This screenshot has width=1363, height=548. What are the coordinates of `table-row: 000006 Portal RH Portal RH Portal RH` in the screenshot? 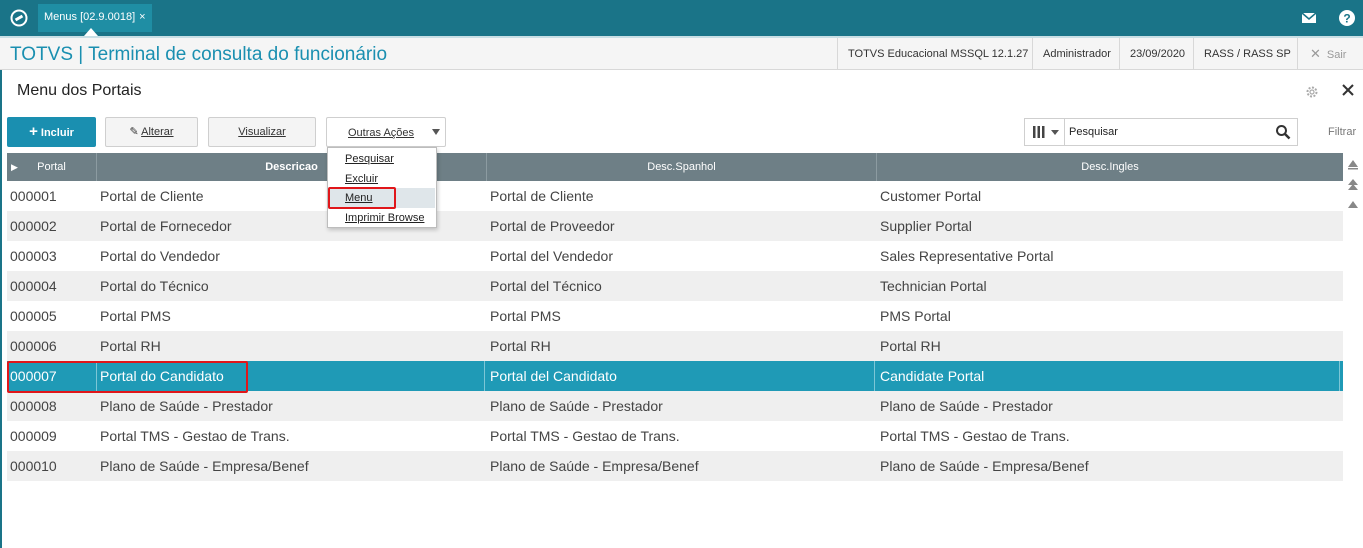 It's located at (675, 346).